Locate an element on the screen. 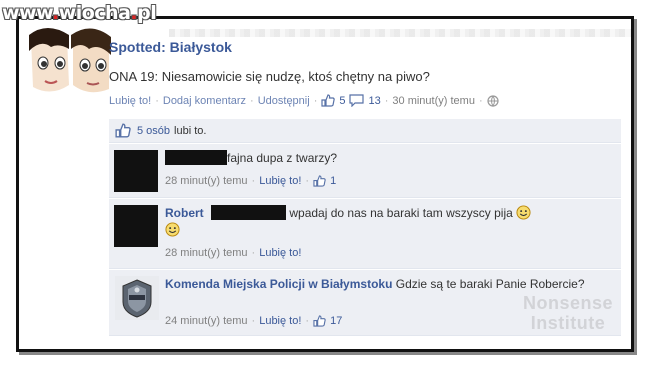 The image size is (648, 366). police-badge-avatar is located at coordinates (137, 298).